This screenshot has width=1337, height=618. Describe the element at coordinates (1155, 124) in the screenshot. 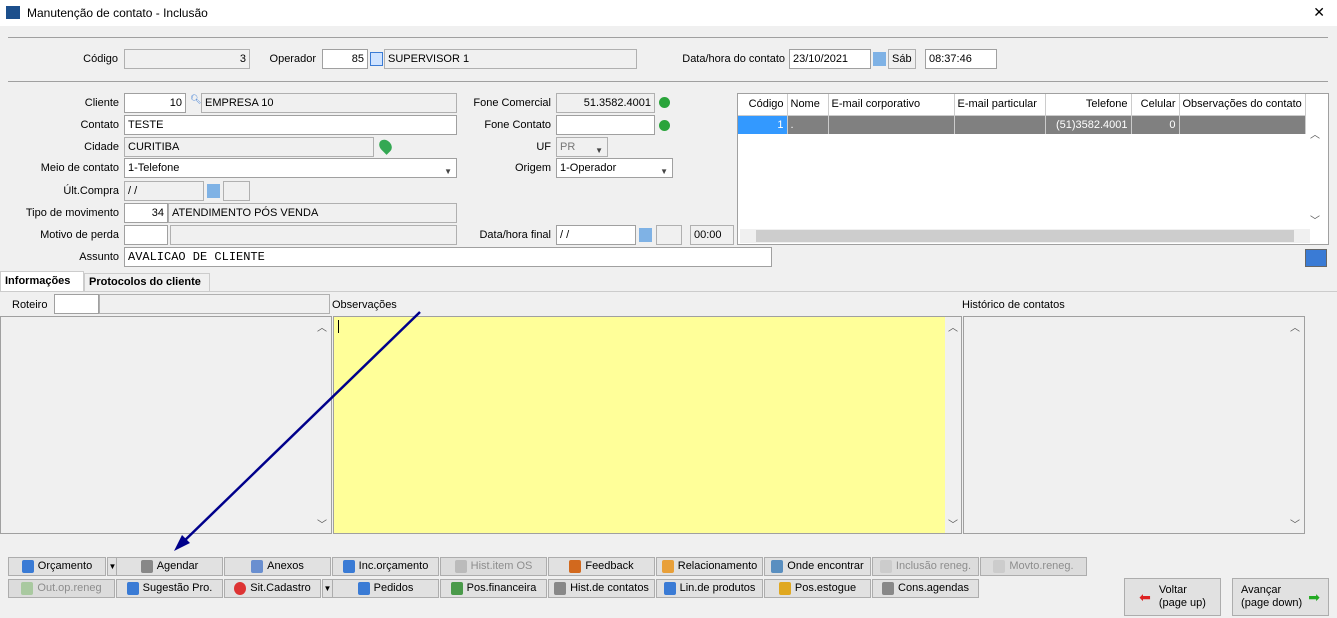

I see `cell-celular: 0` at that location.